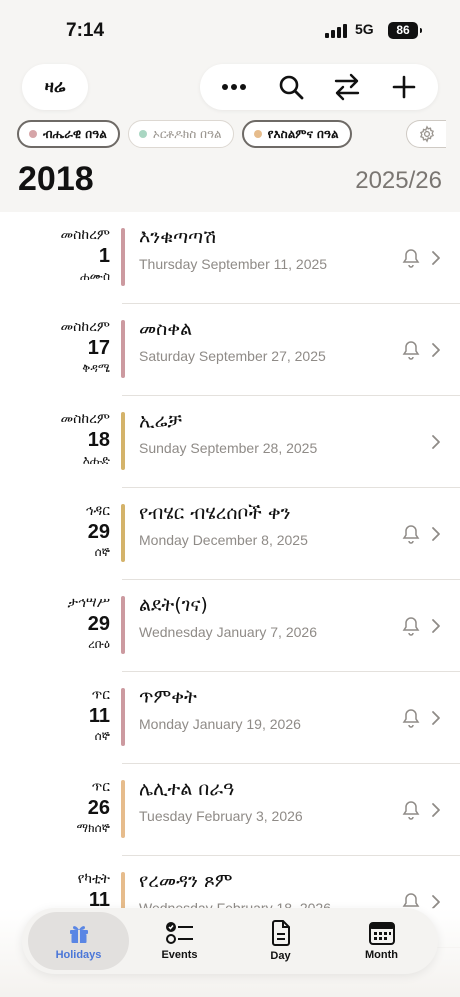 The image size is (460, 997). I want to click on tab-label: Day, so click(280, 956).